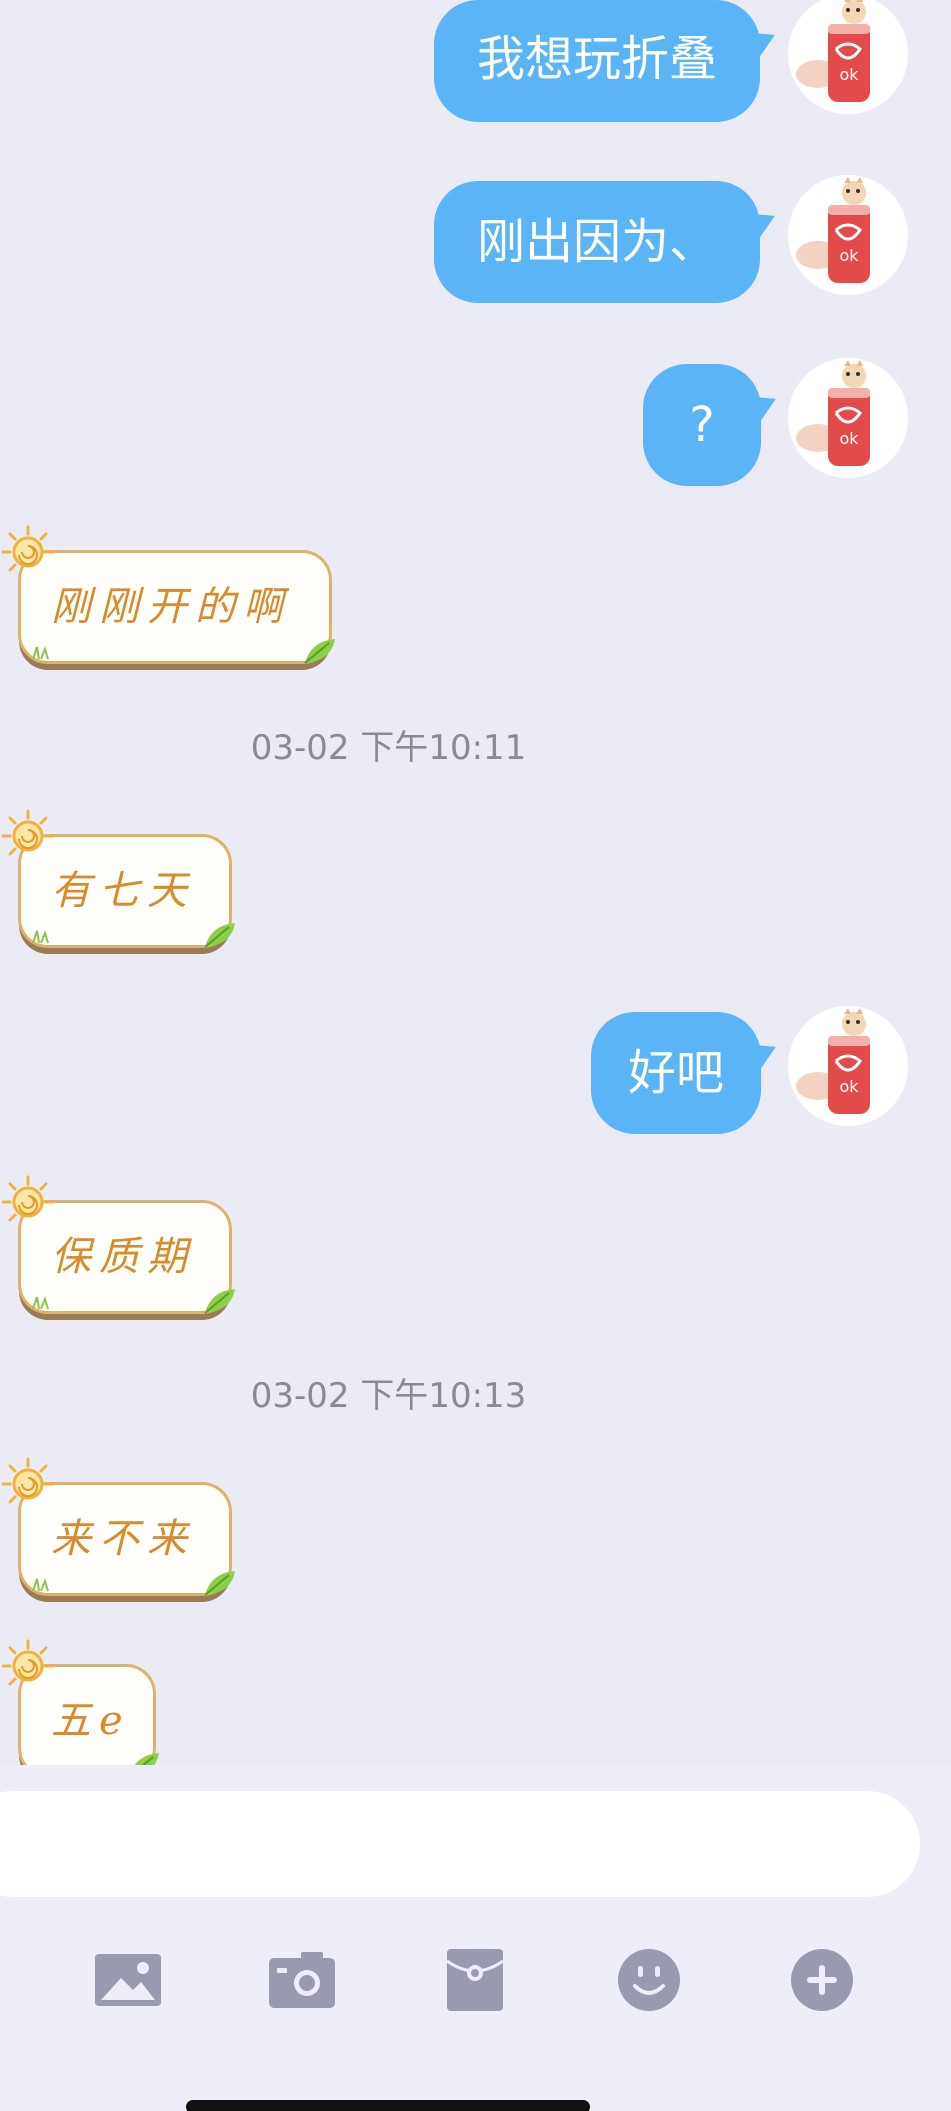 This screenshot has height=2111, width=951. What do you see at coordinates (123, 1257) in the screenshot?
I see `message-text: 保质期` at bounding box center [123, 1257].